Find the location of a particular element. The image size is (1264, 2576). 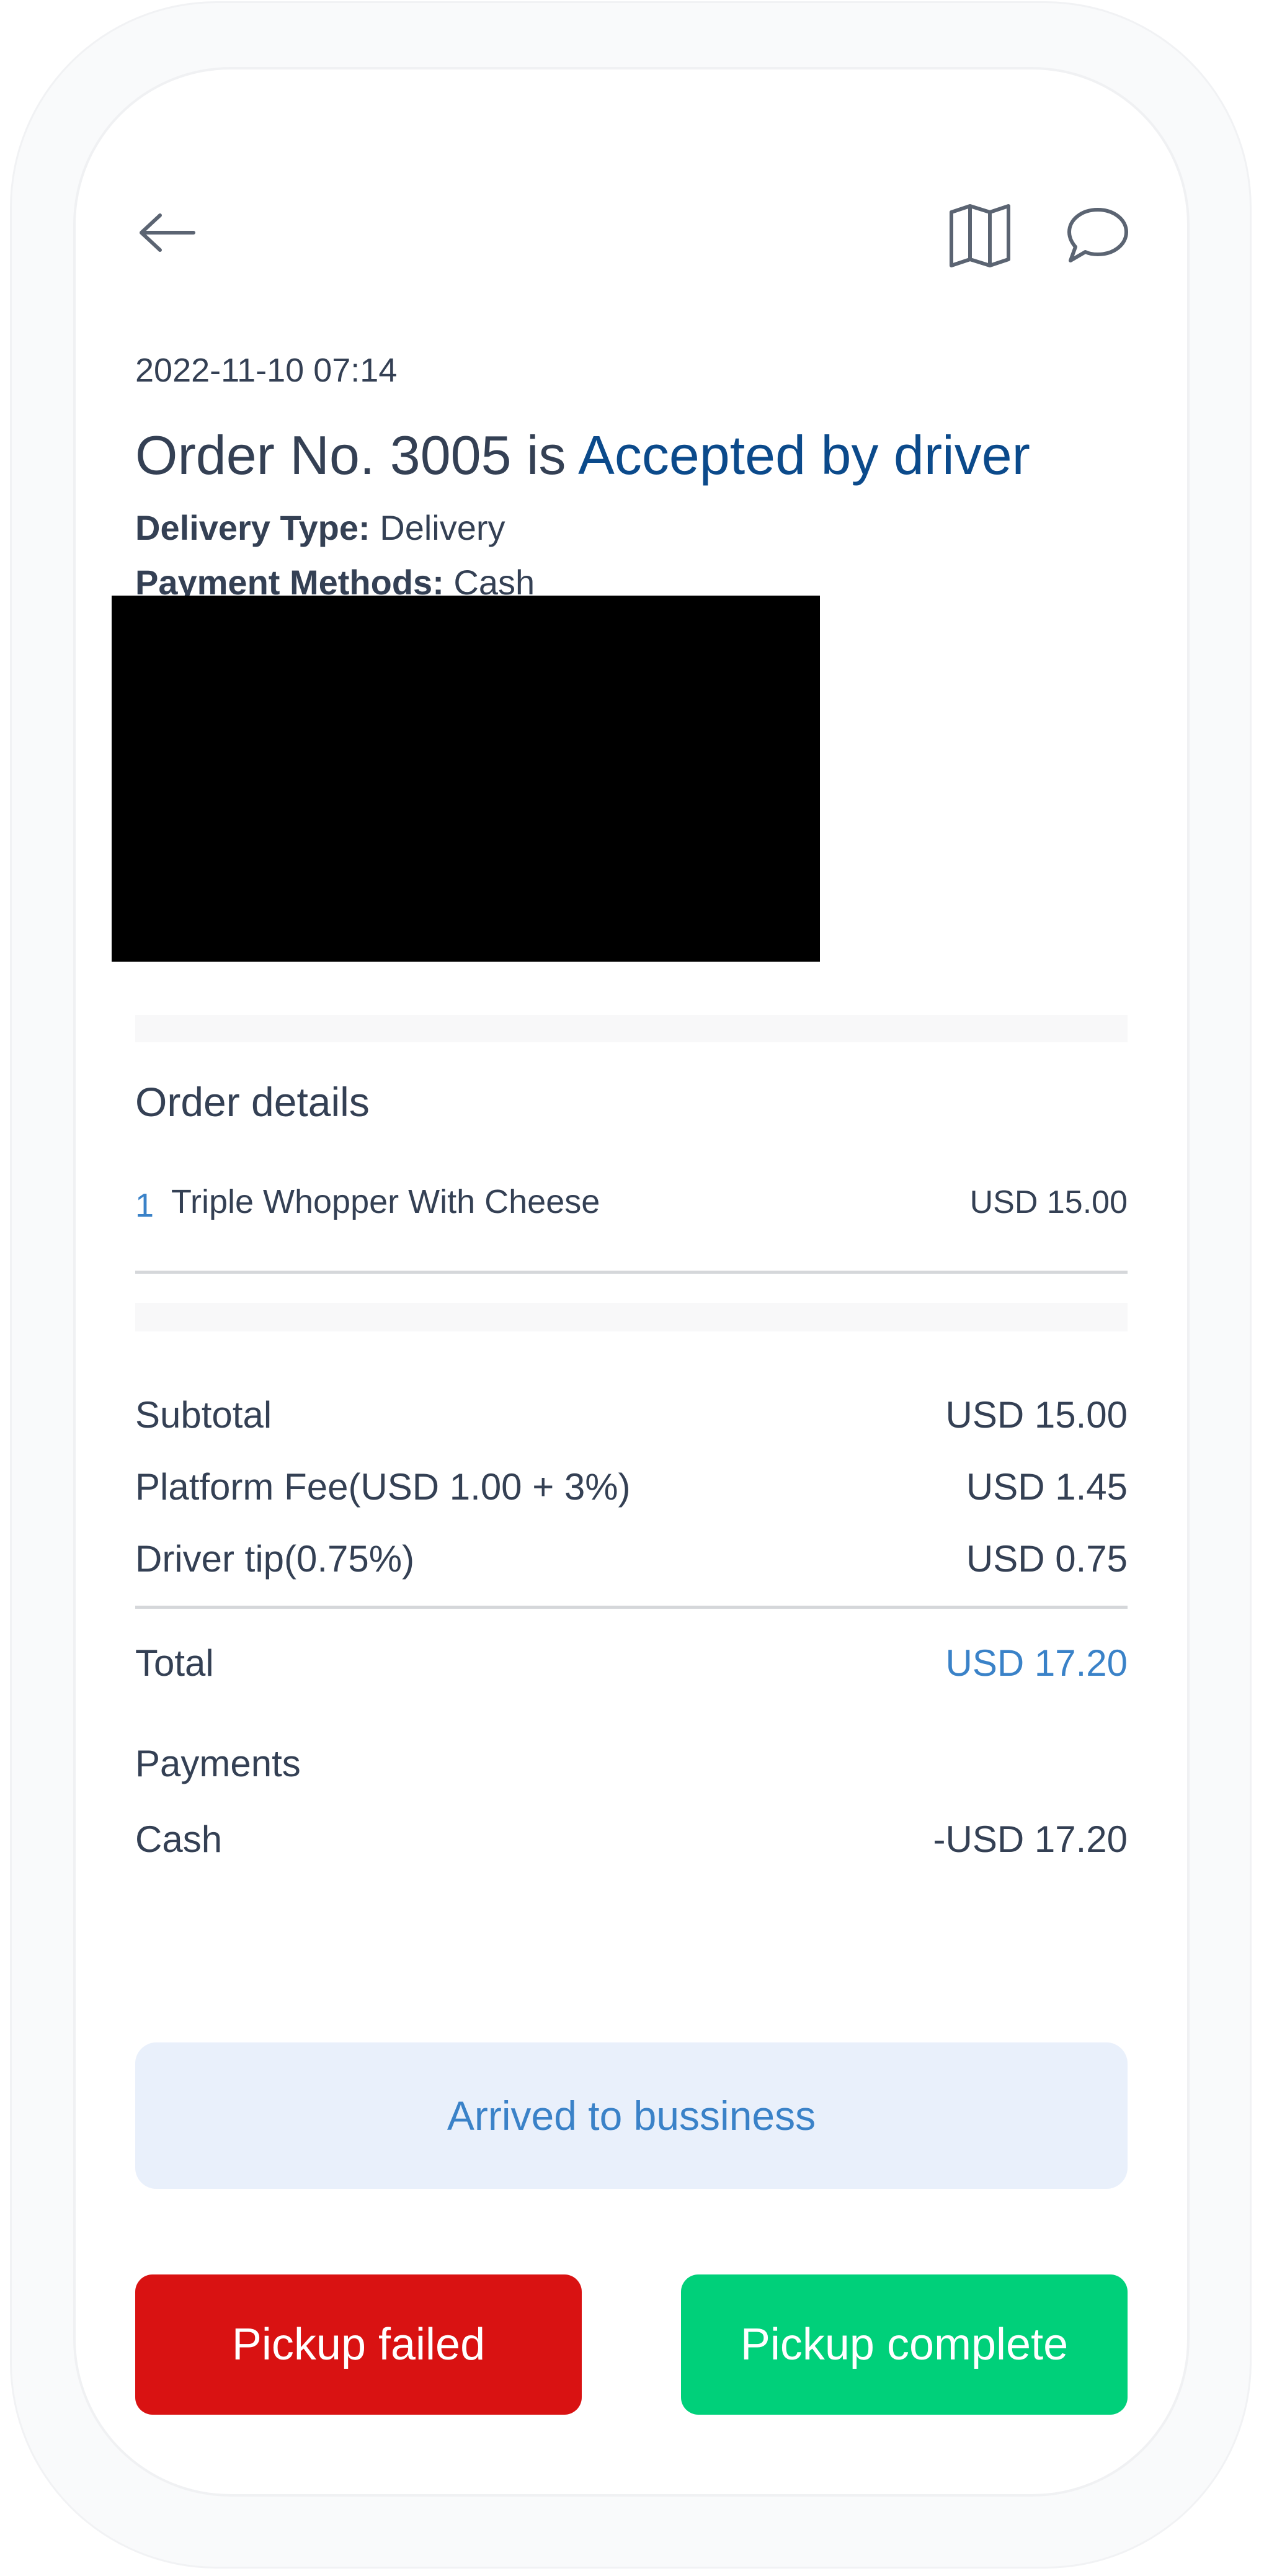

pickup-complete-button: Pickup complete is located at coordinates (904, 2344).